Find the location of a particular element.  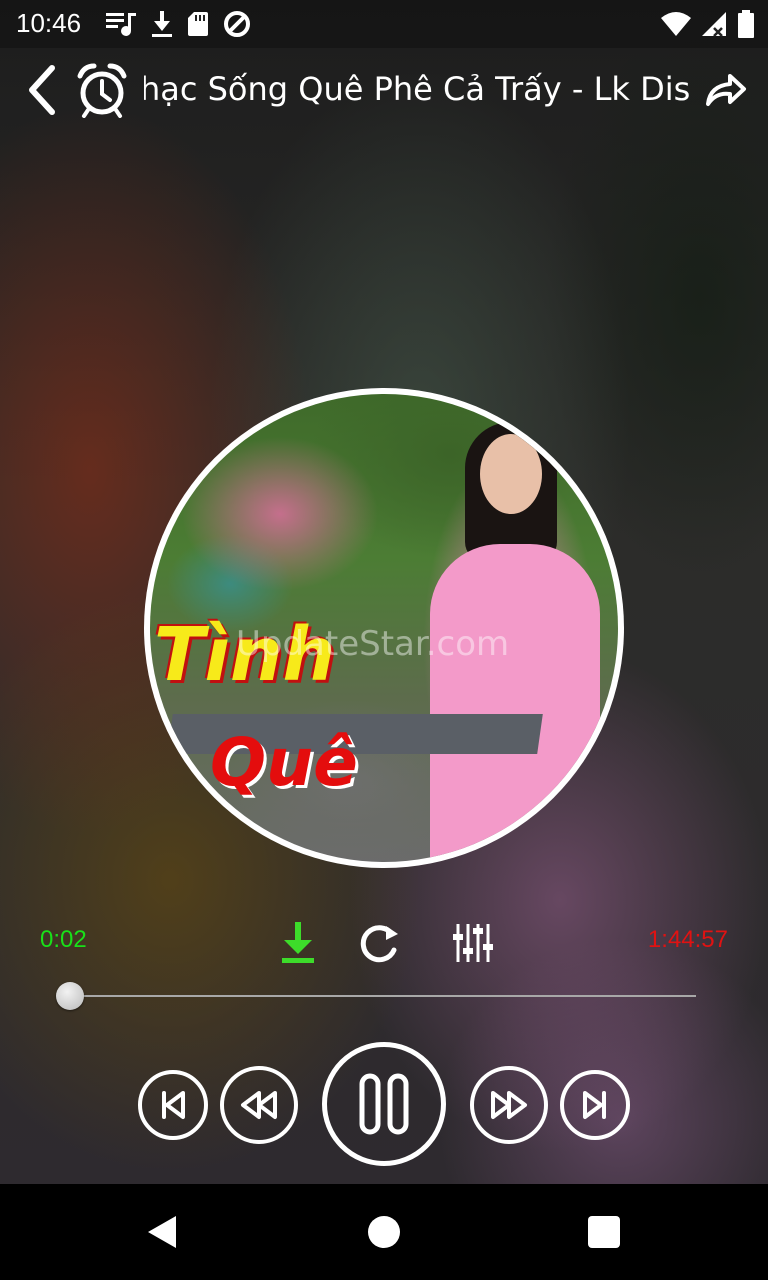

back-button is located at coordinates (42, 90).